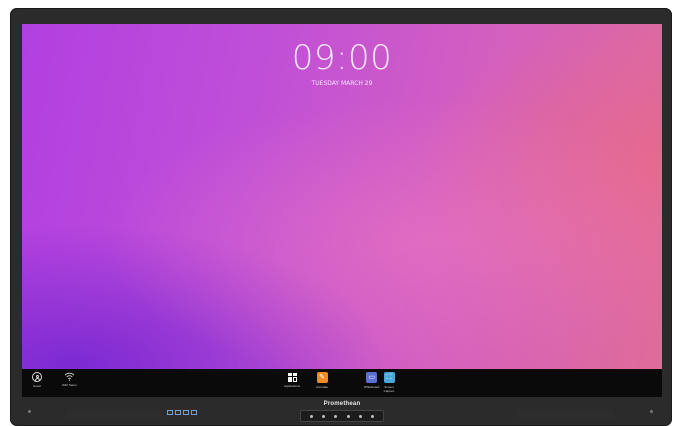 The height and width of the screenshot is (426, 678). Describe the element at coordinates (312, 416) in the screenshot. I see `power-button` at that location.